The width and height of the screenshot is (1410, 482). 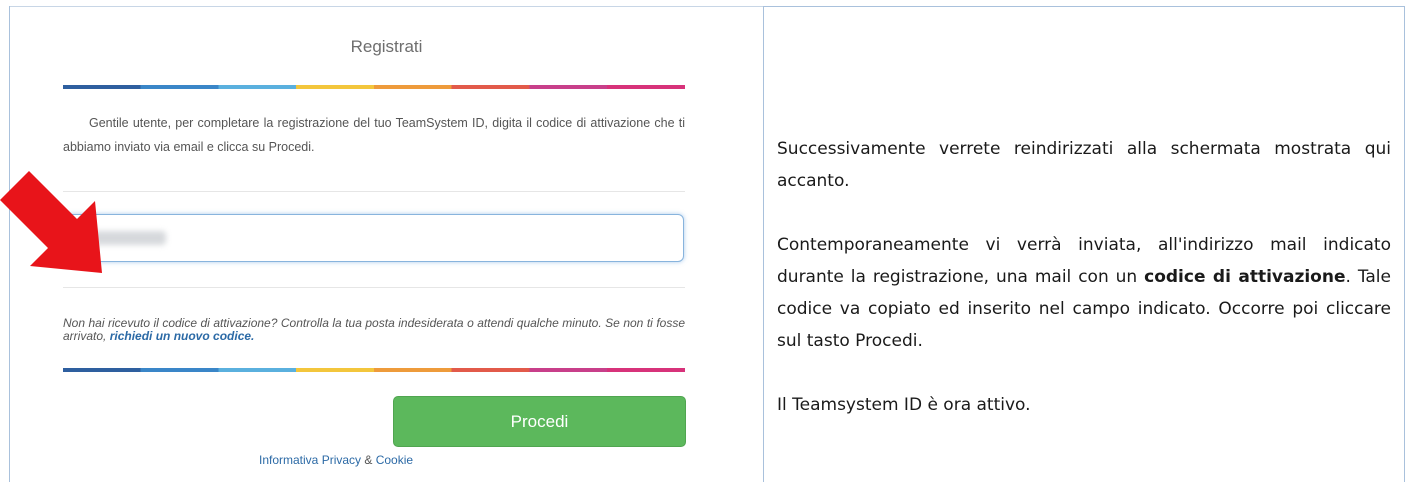 What do you see at coordinates (51, 222) in the screenshot?
I see `red-arrow-icon` at bounding box center [51, 222].